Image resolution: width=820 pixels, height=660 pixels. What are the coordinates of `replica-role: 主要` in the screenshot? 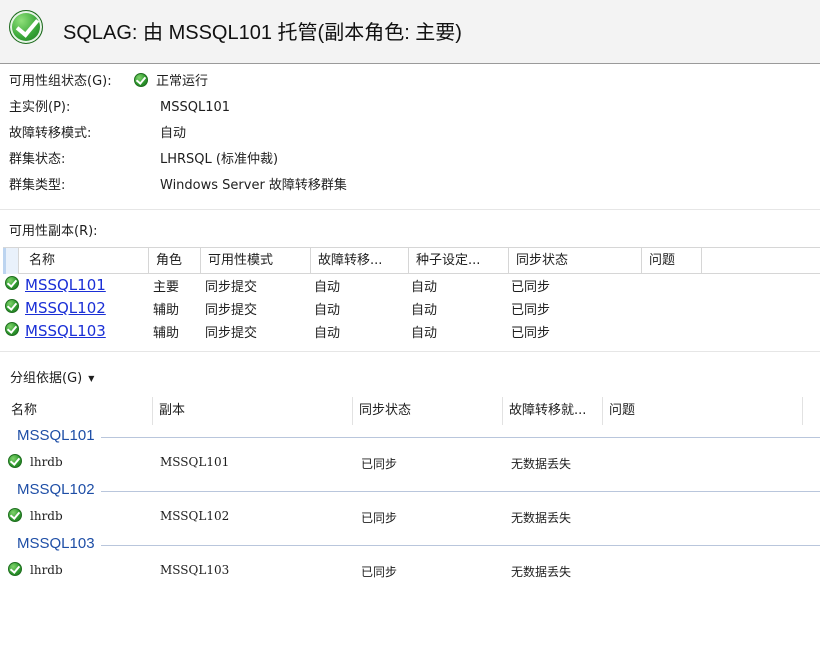 It's located at (166, 287).